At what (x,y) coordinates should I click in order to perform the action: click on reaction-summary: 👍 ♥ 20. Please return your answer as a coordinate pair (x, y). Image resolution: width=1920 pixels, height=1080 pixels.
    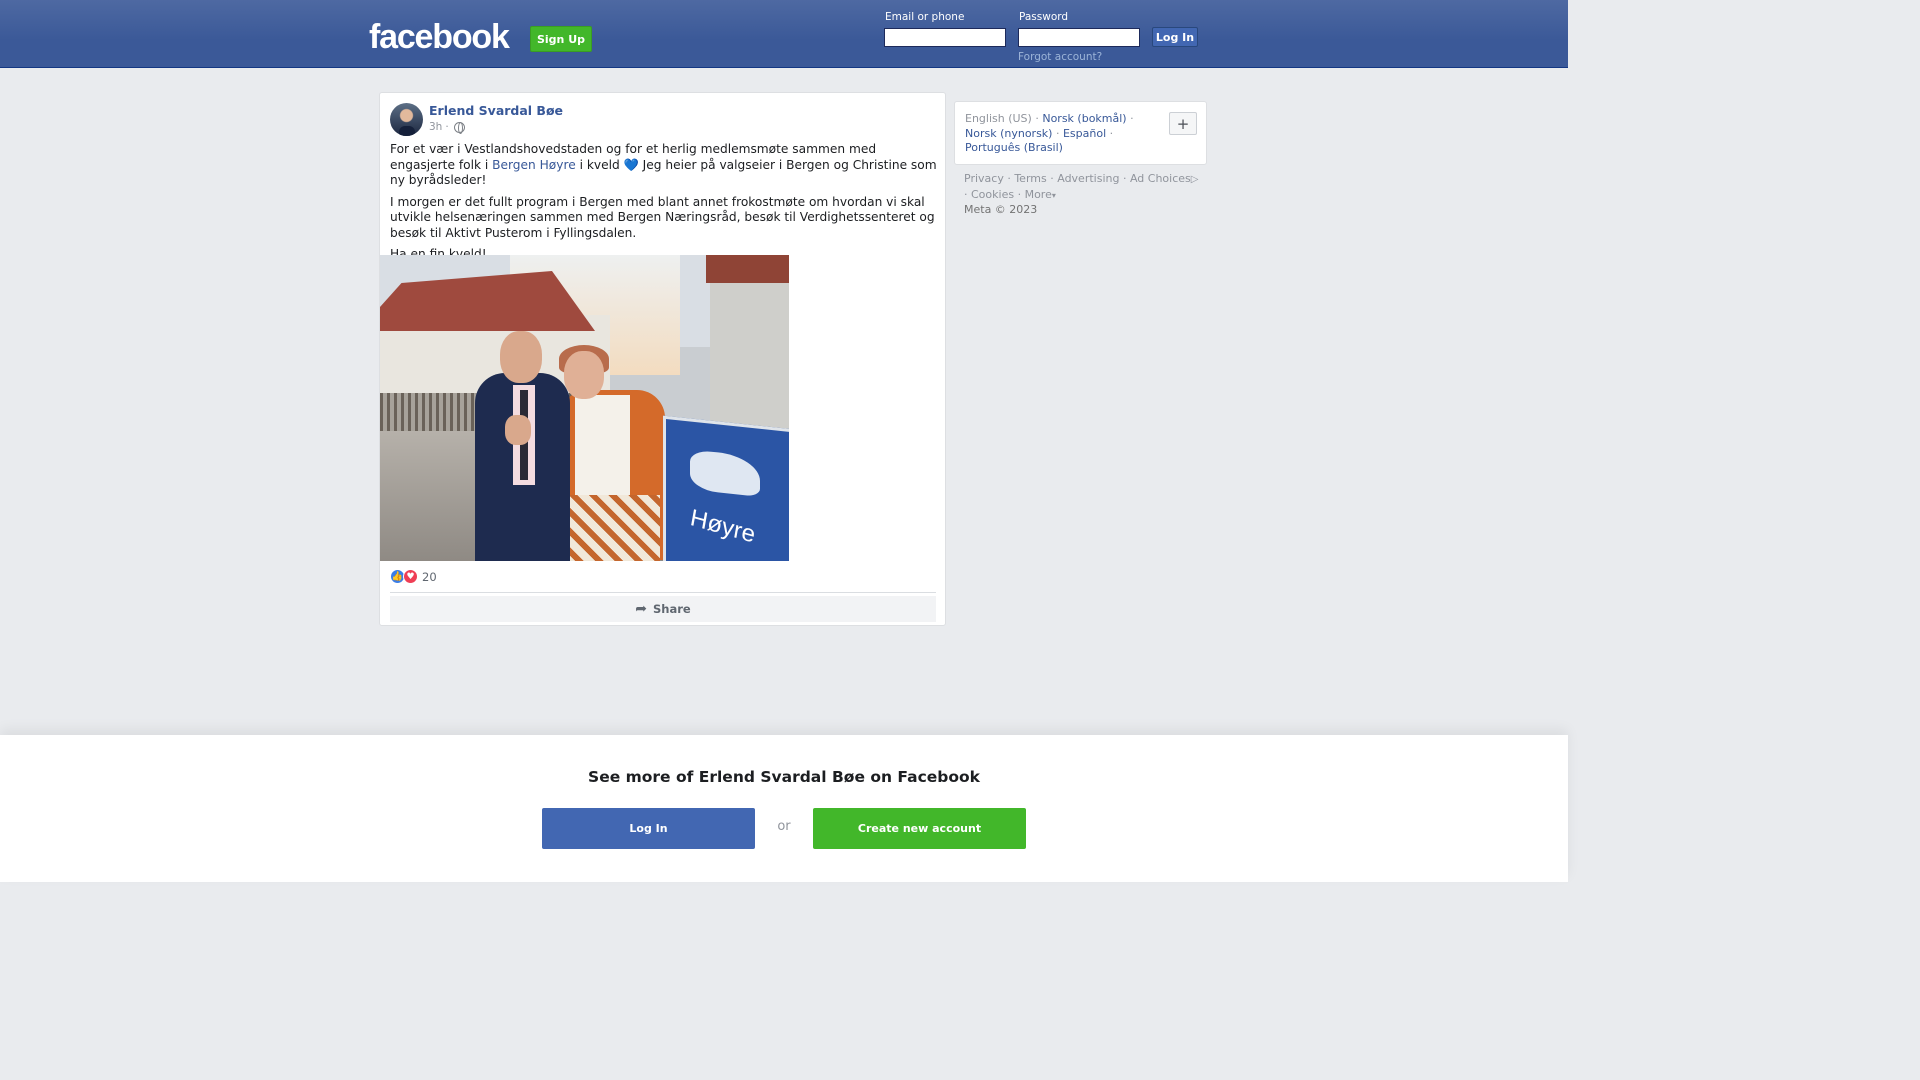
    Looking at the image, I should click on (413, 576).